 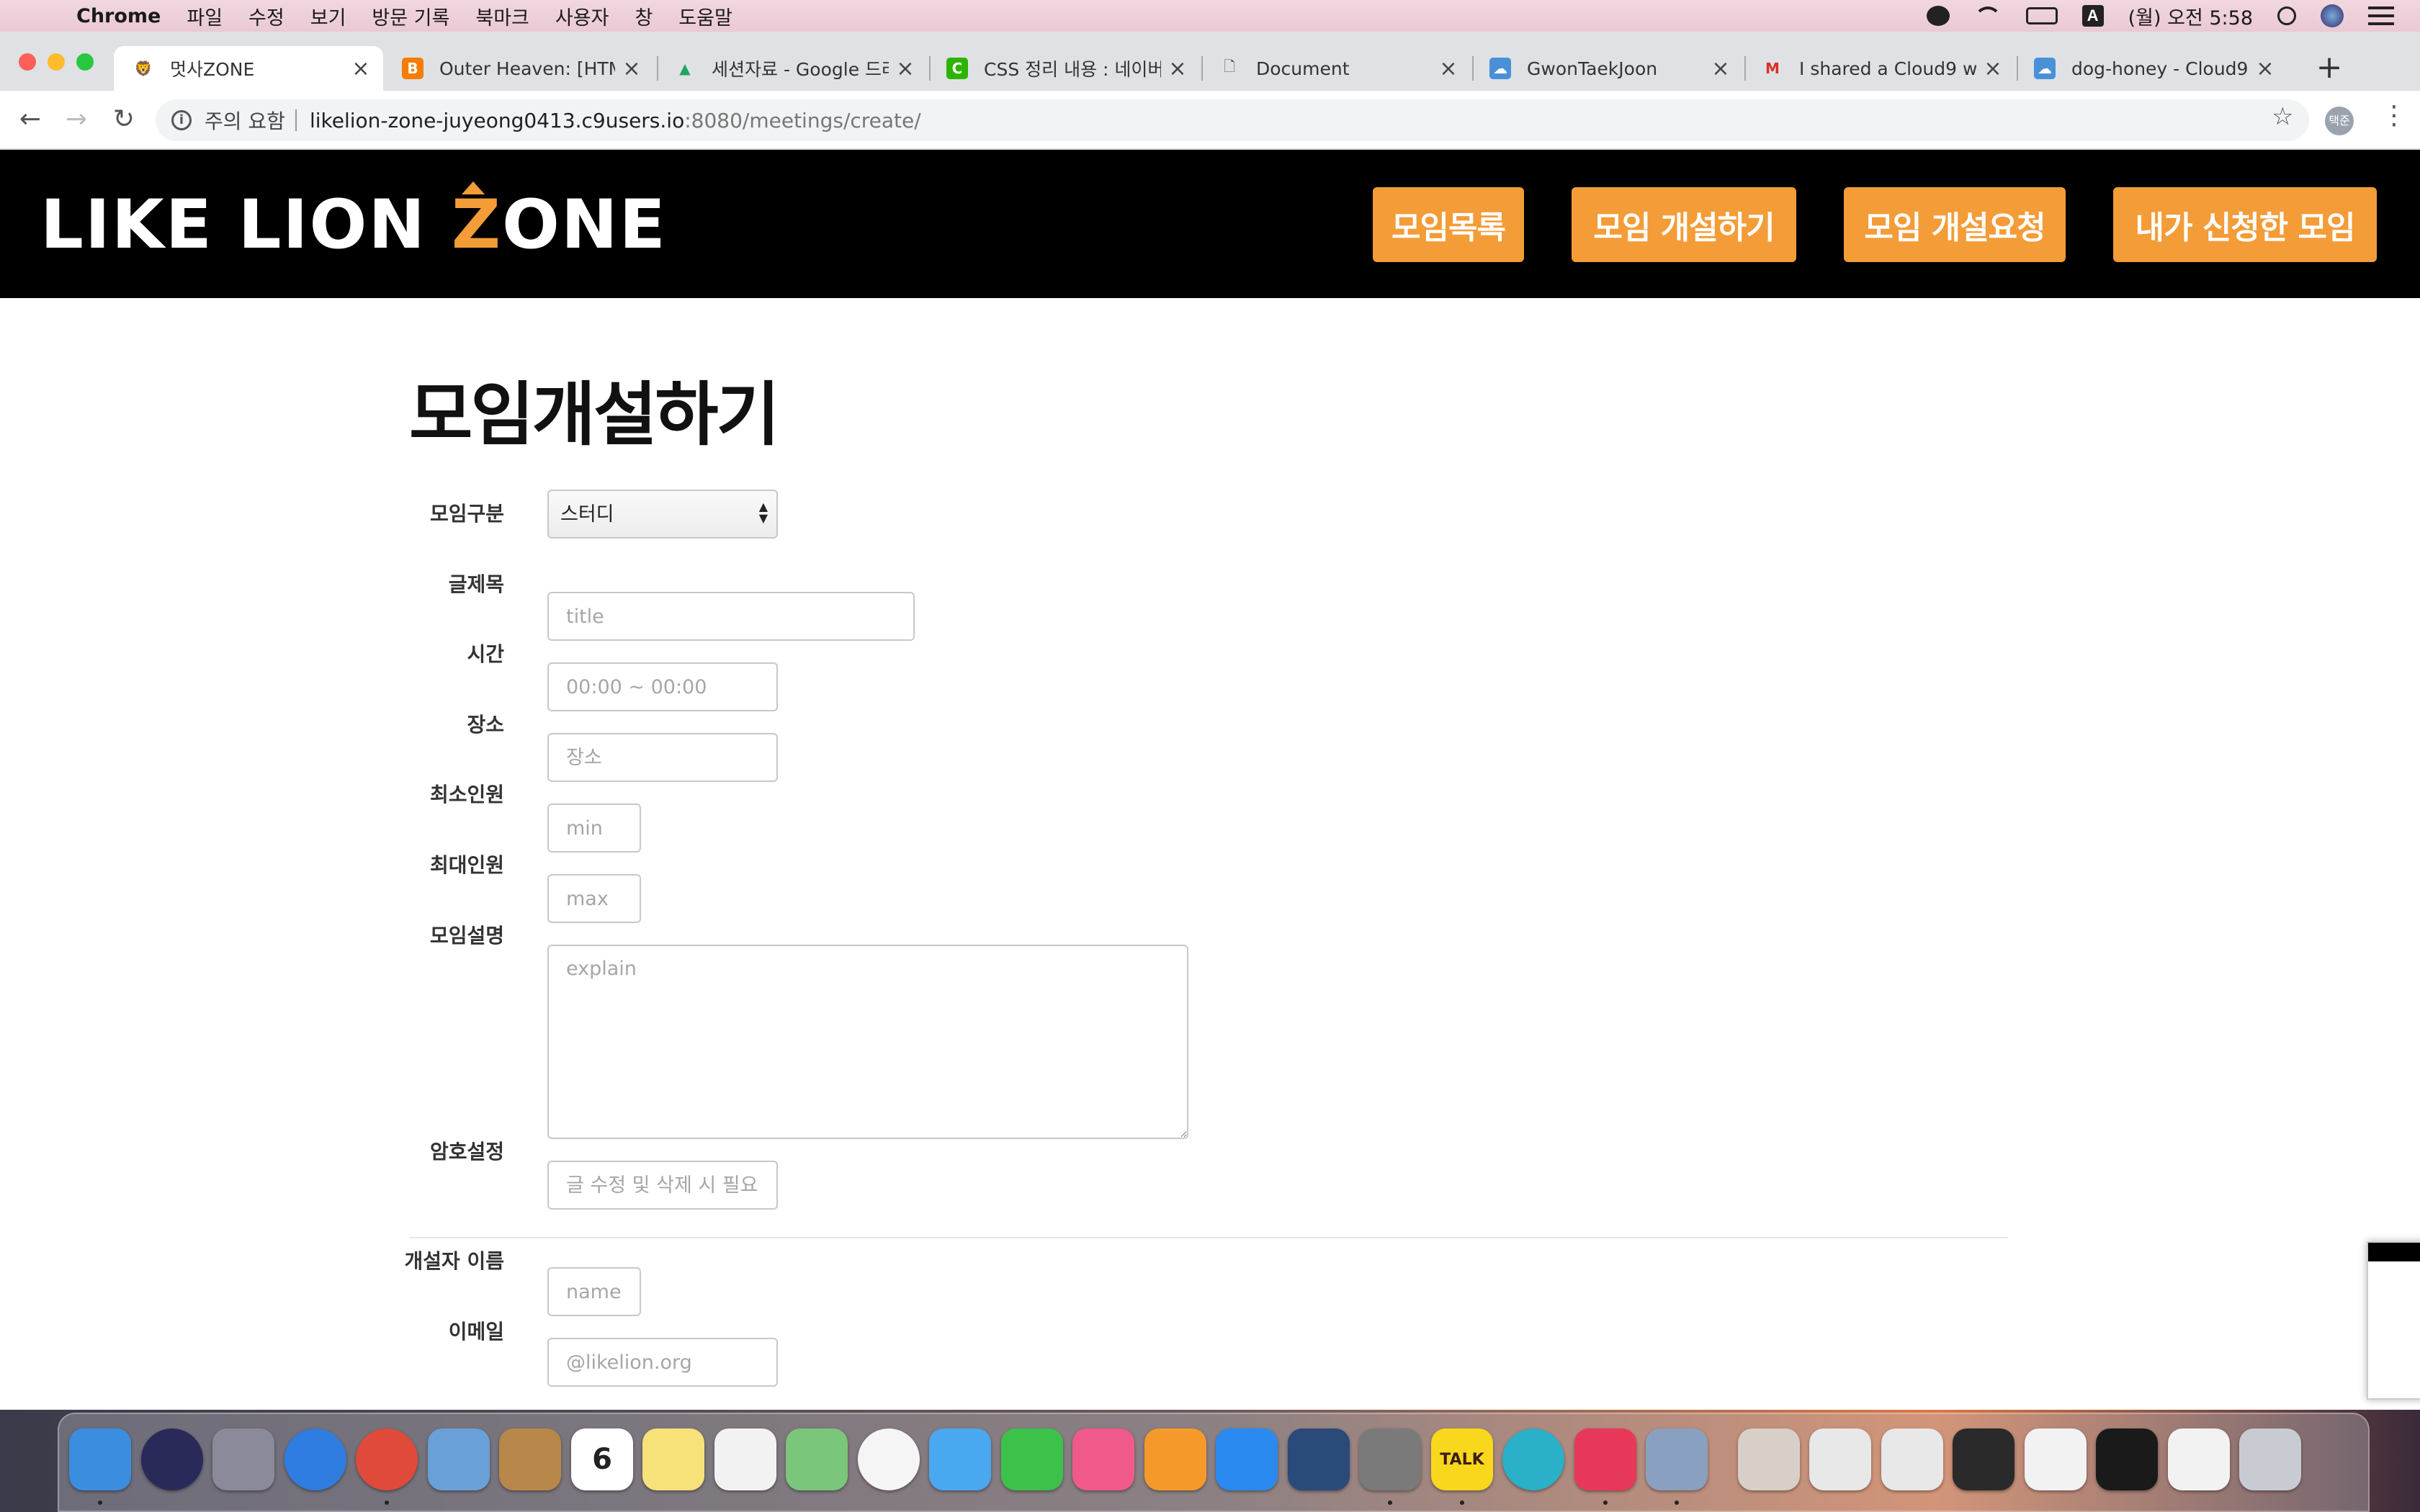 What do you see at coordinates (2393, 1320) in the screenshot?
I see `screenshot-thumbnail` at bounding box center [2393, 1320].